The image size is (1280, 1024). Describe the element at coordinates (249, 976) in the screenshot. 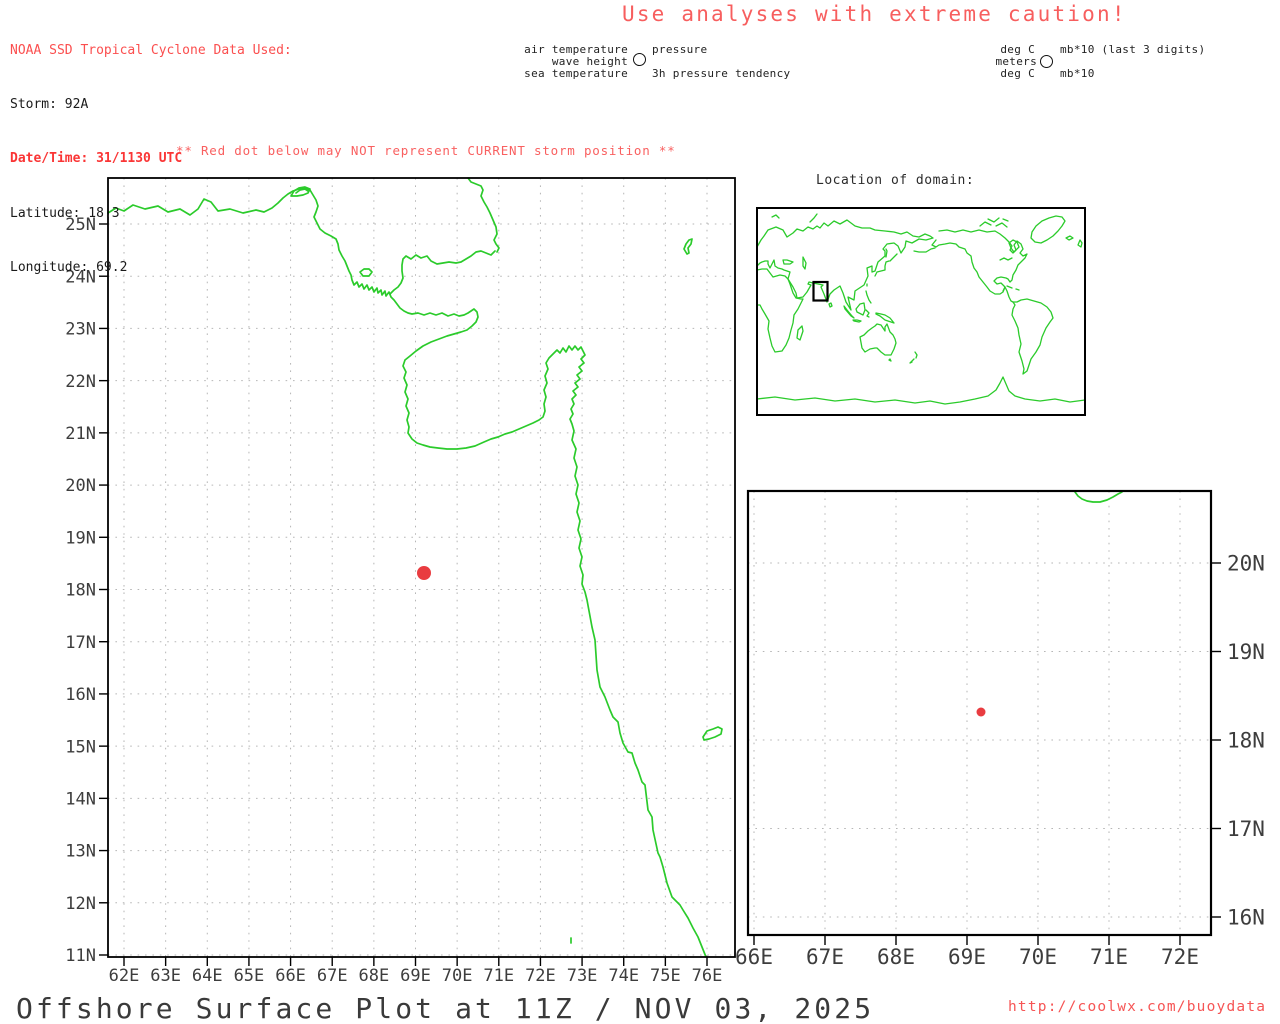

I see `main-lon-label: 65E` at that location.